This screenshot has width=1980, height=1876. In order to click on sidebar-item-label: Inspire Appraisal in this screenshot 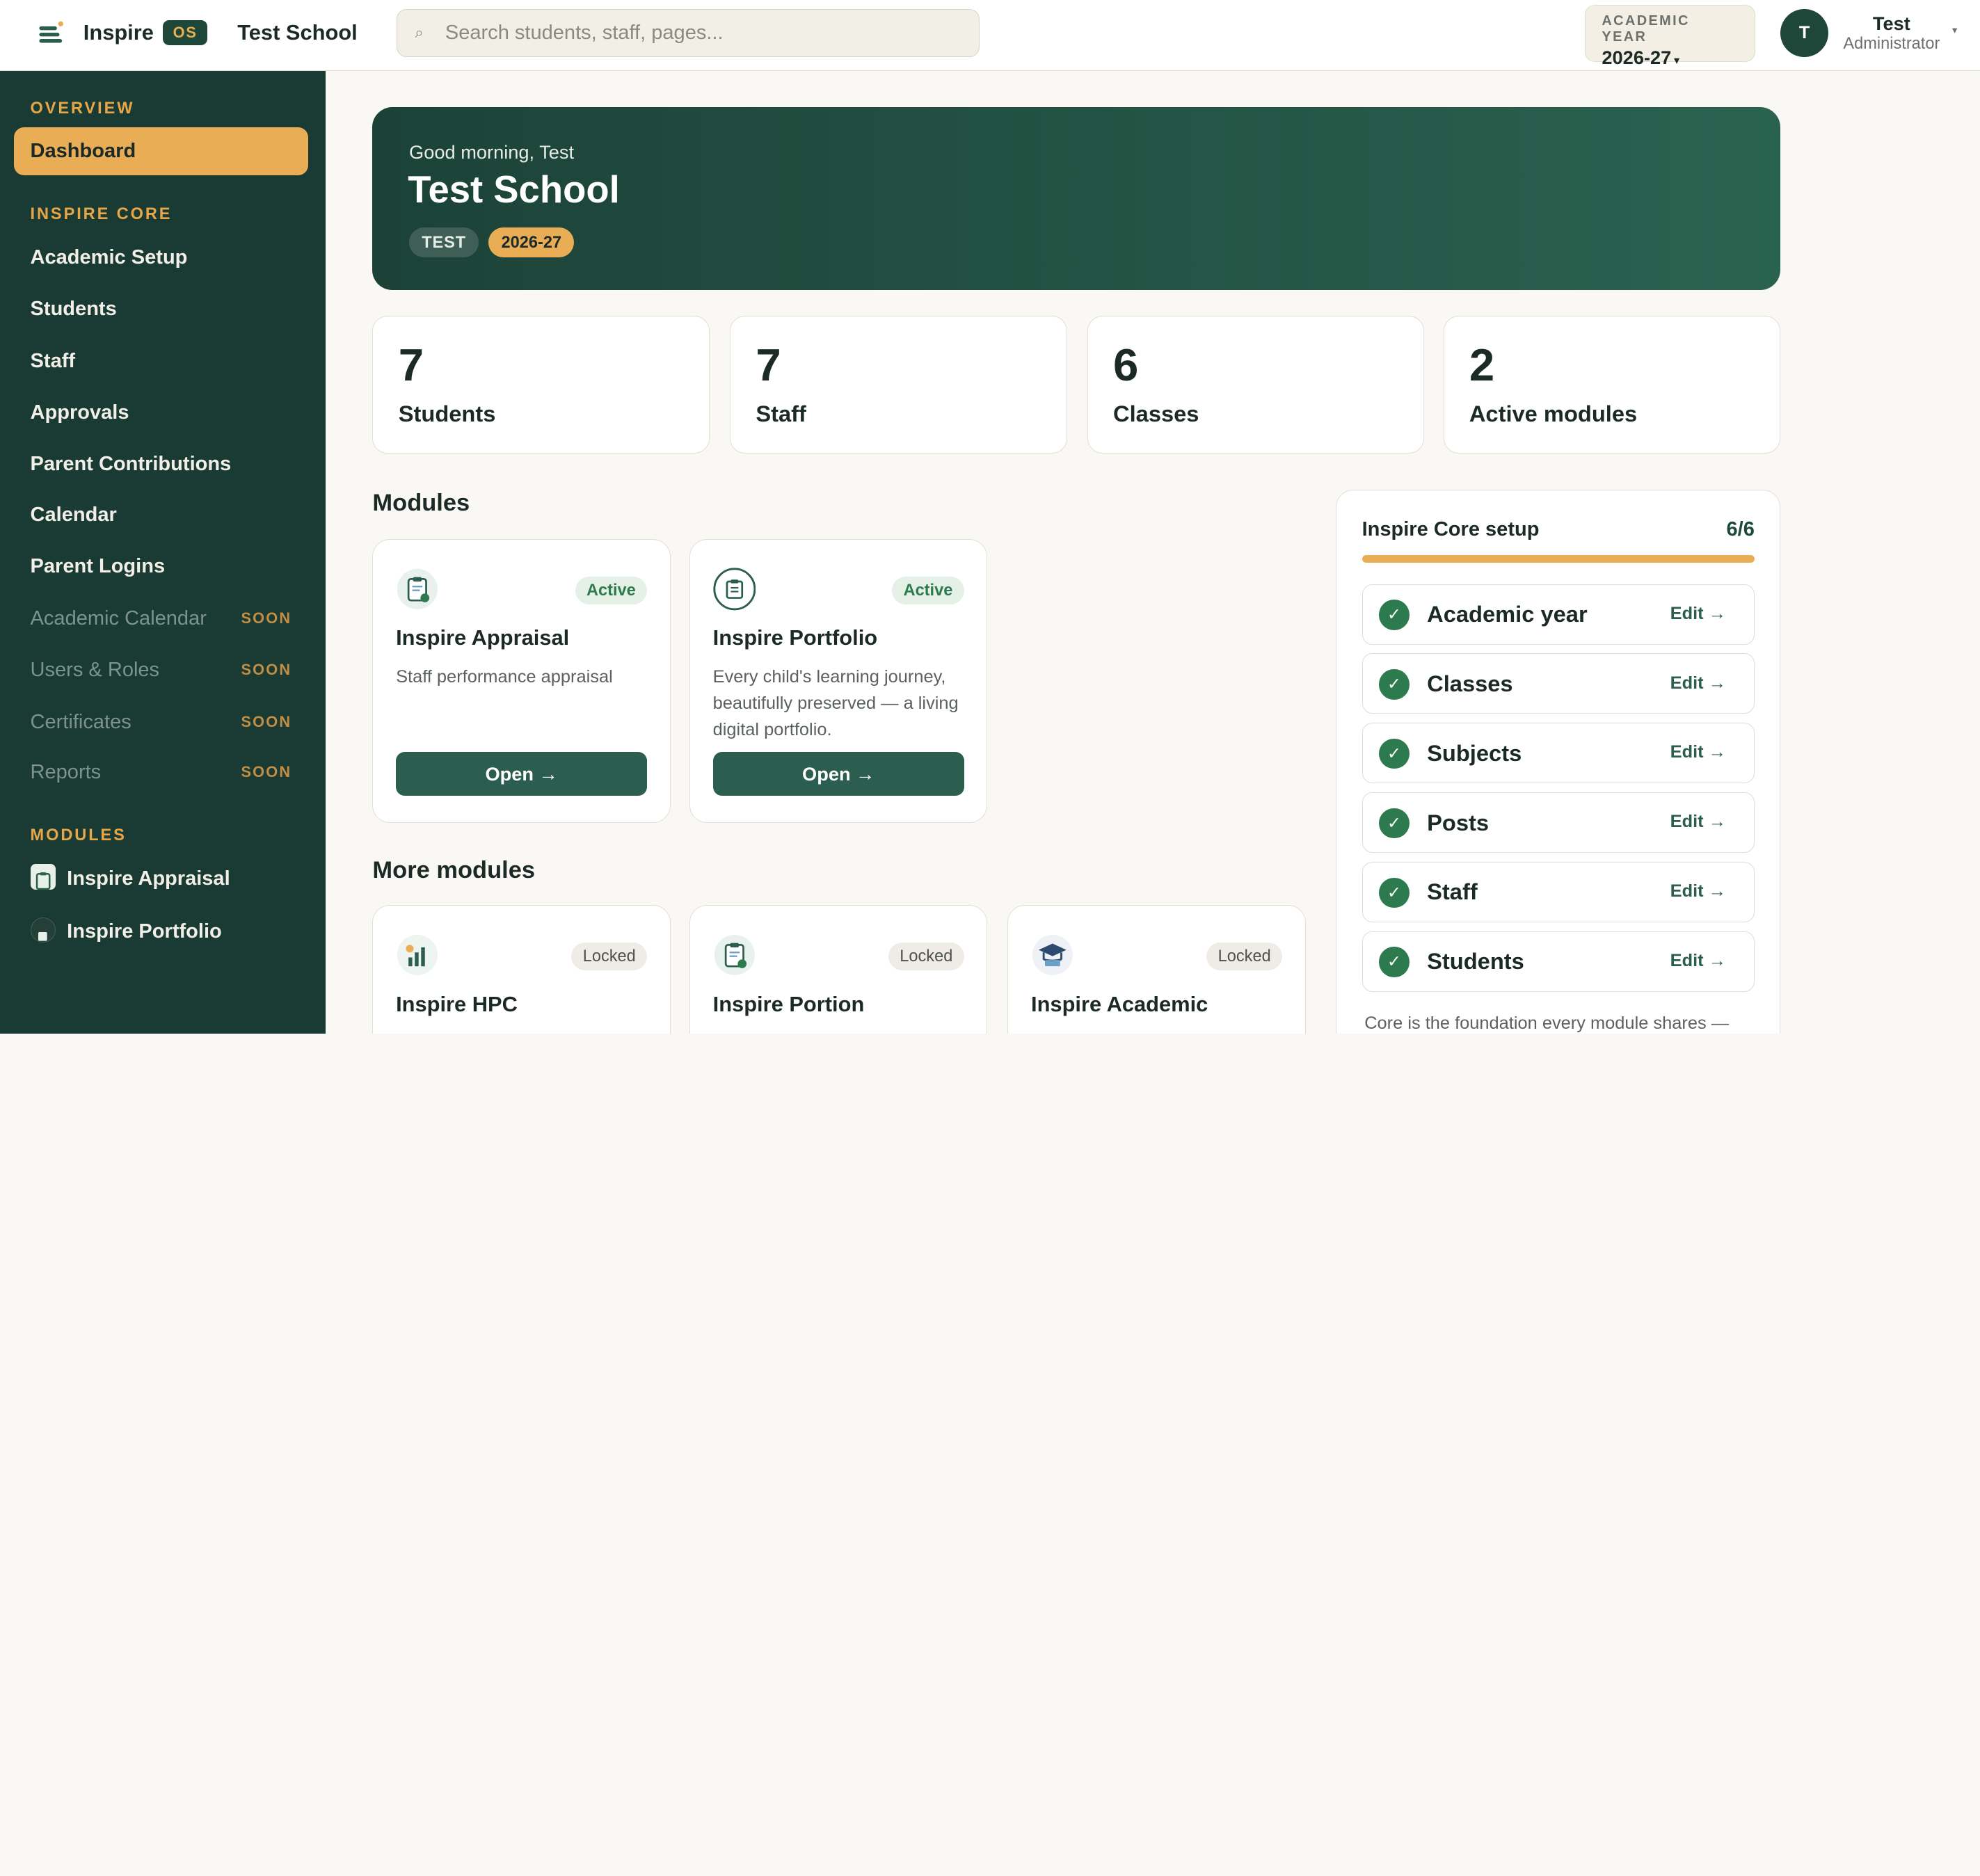, I will do `click(148, 878)`.